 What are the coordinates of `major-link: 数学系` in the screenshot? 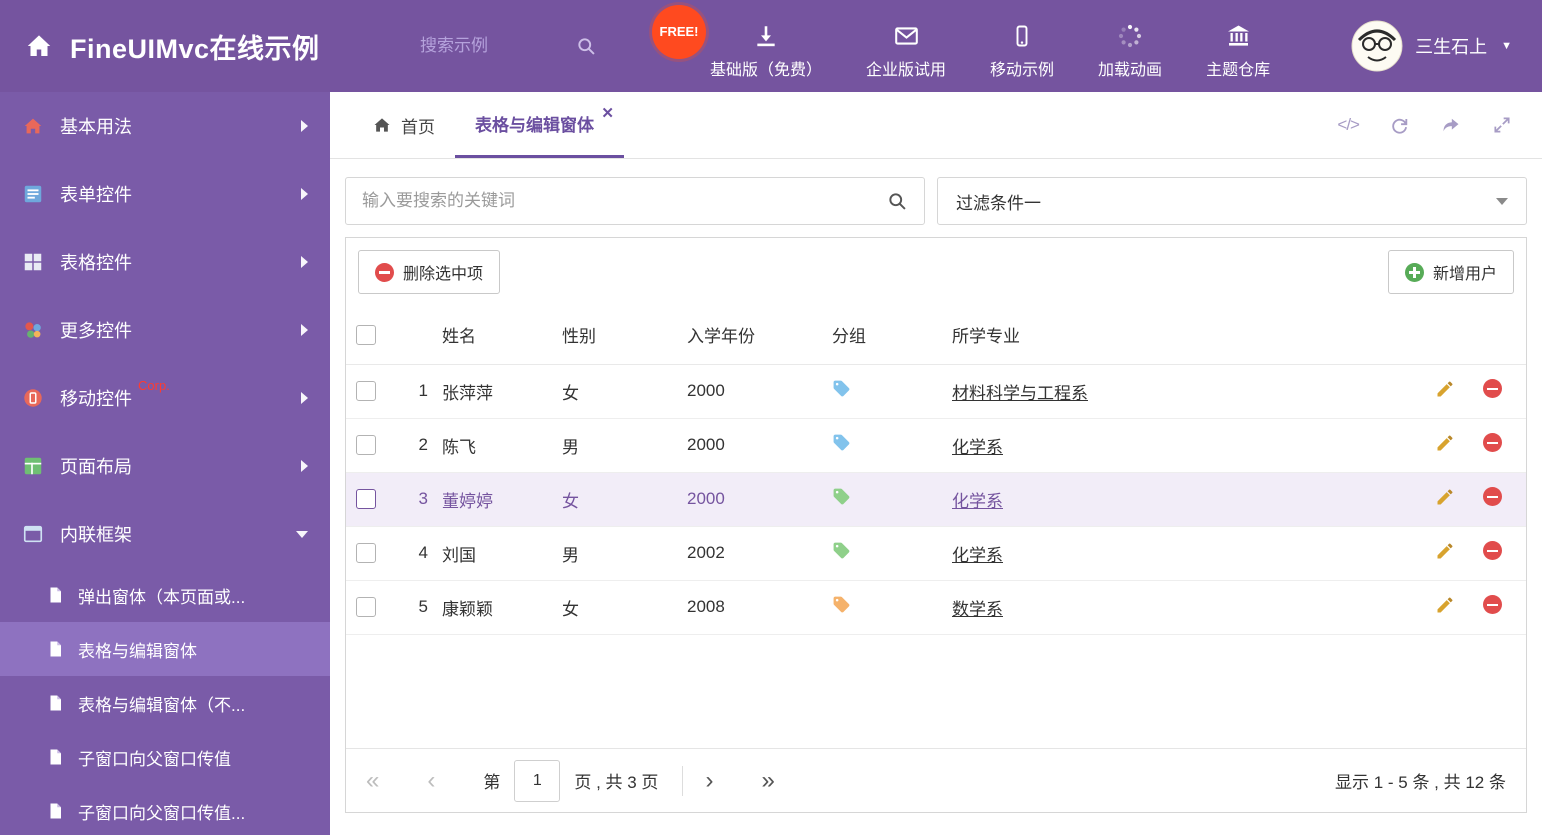 It's located at (977, 609).